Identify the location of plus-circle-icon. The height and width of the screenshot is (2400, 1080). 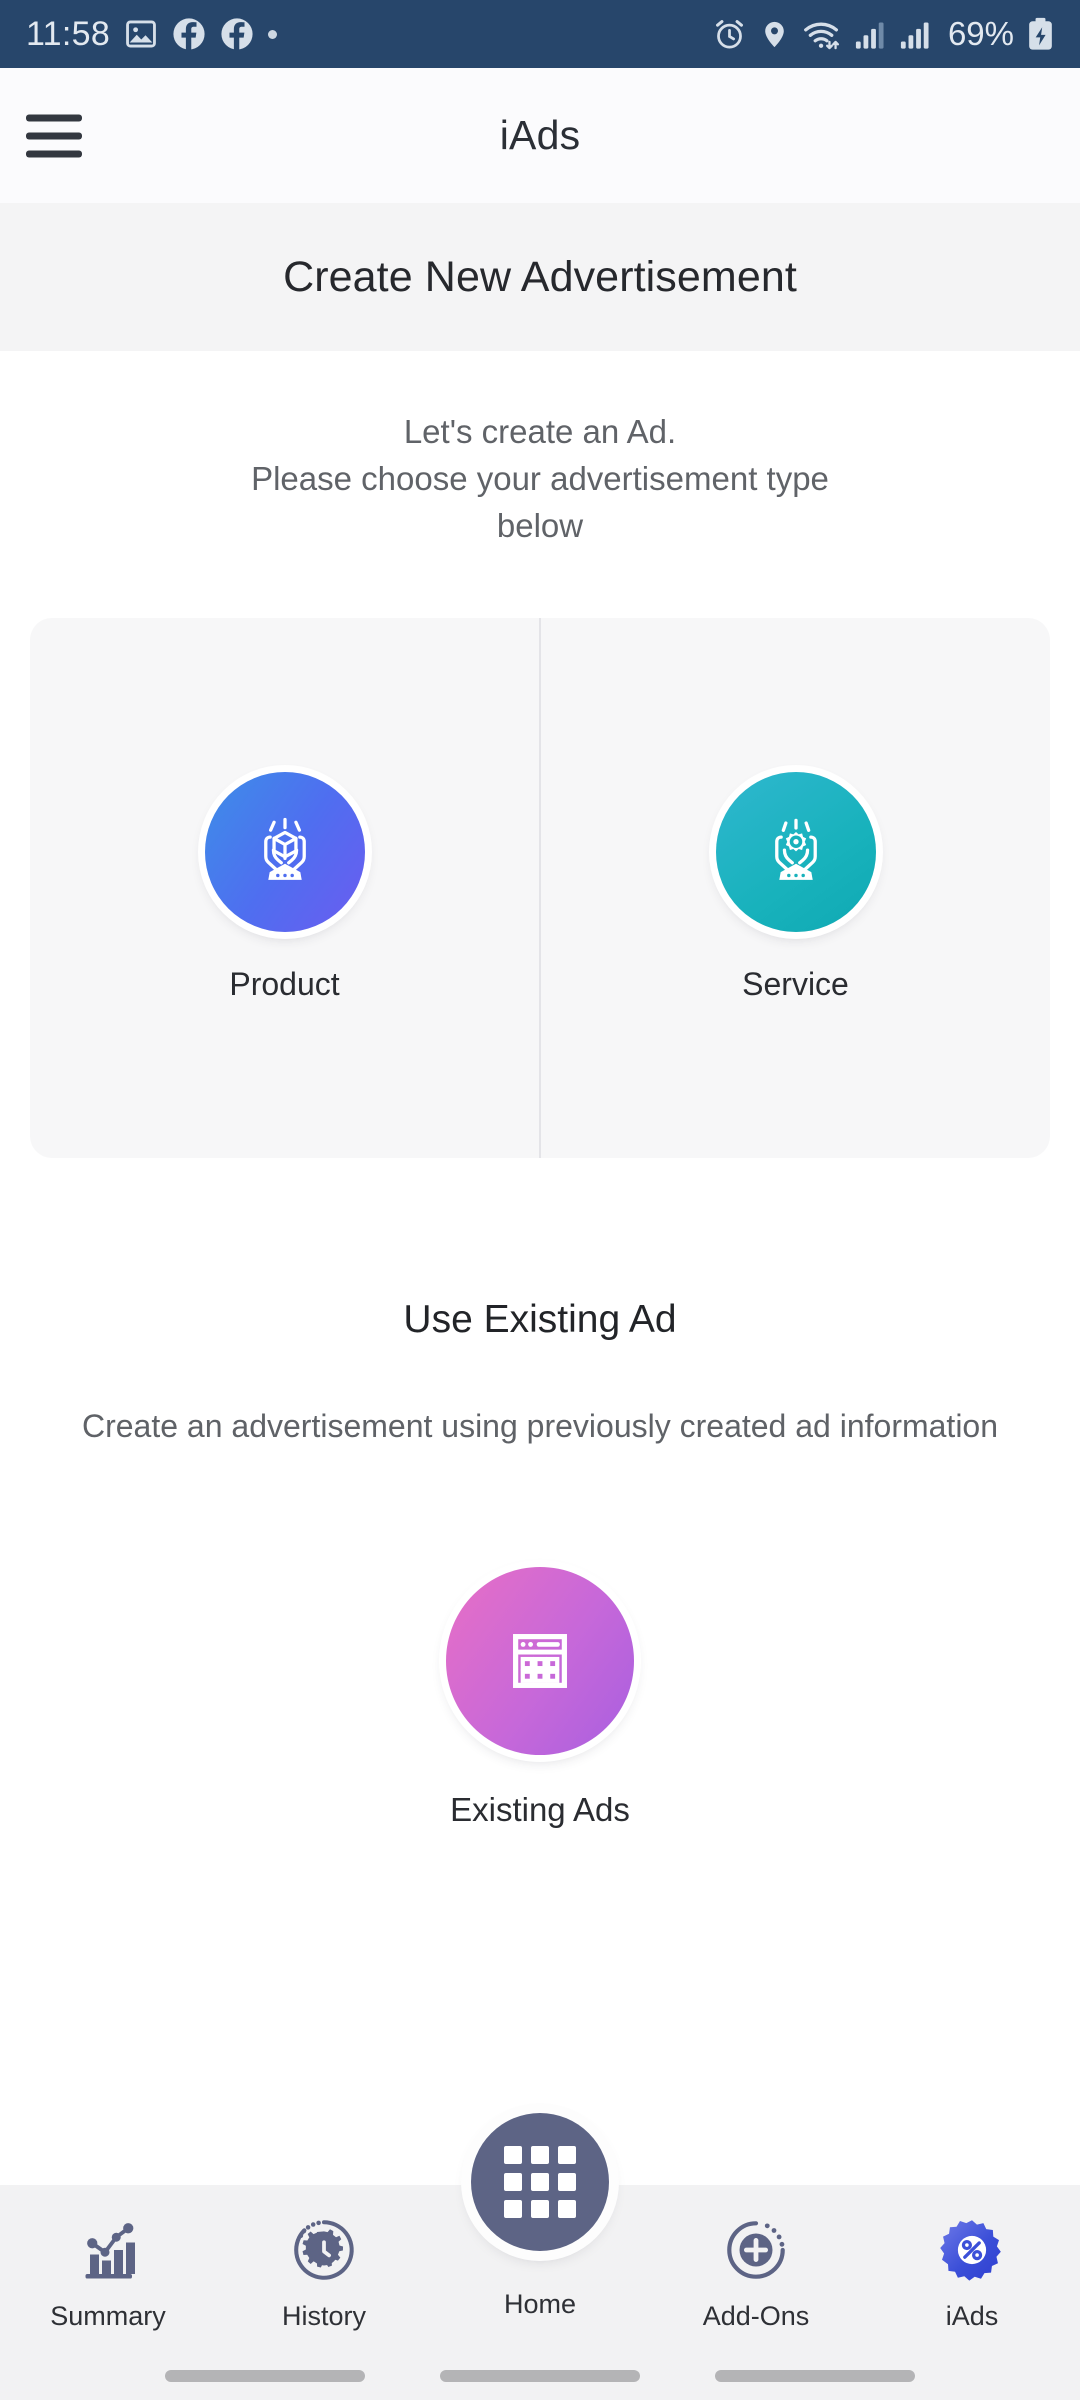
(756, 2250).